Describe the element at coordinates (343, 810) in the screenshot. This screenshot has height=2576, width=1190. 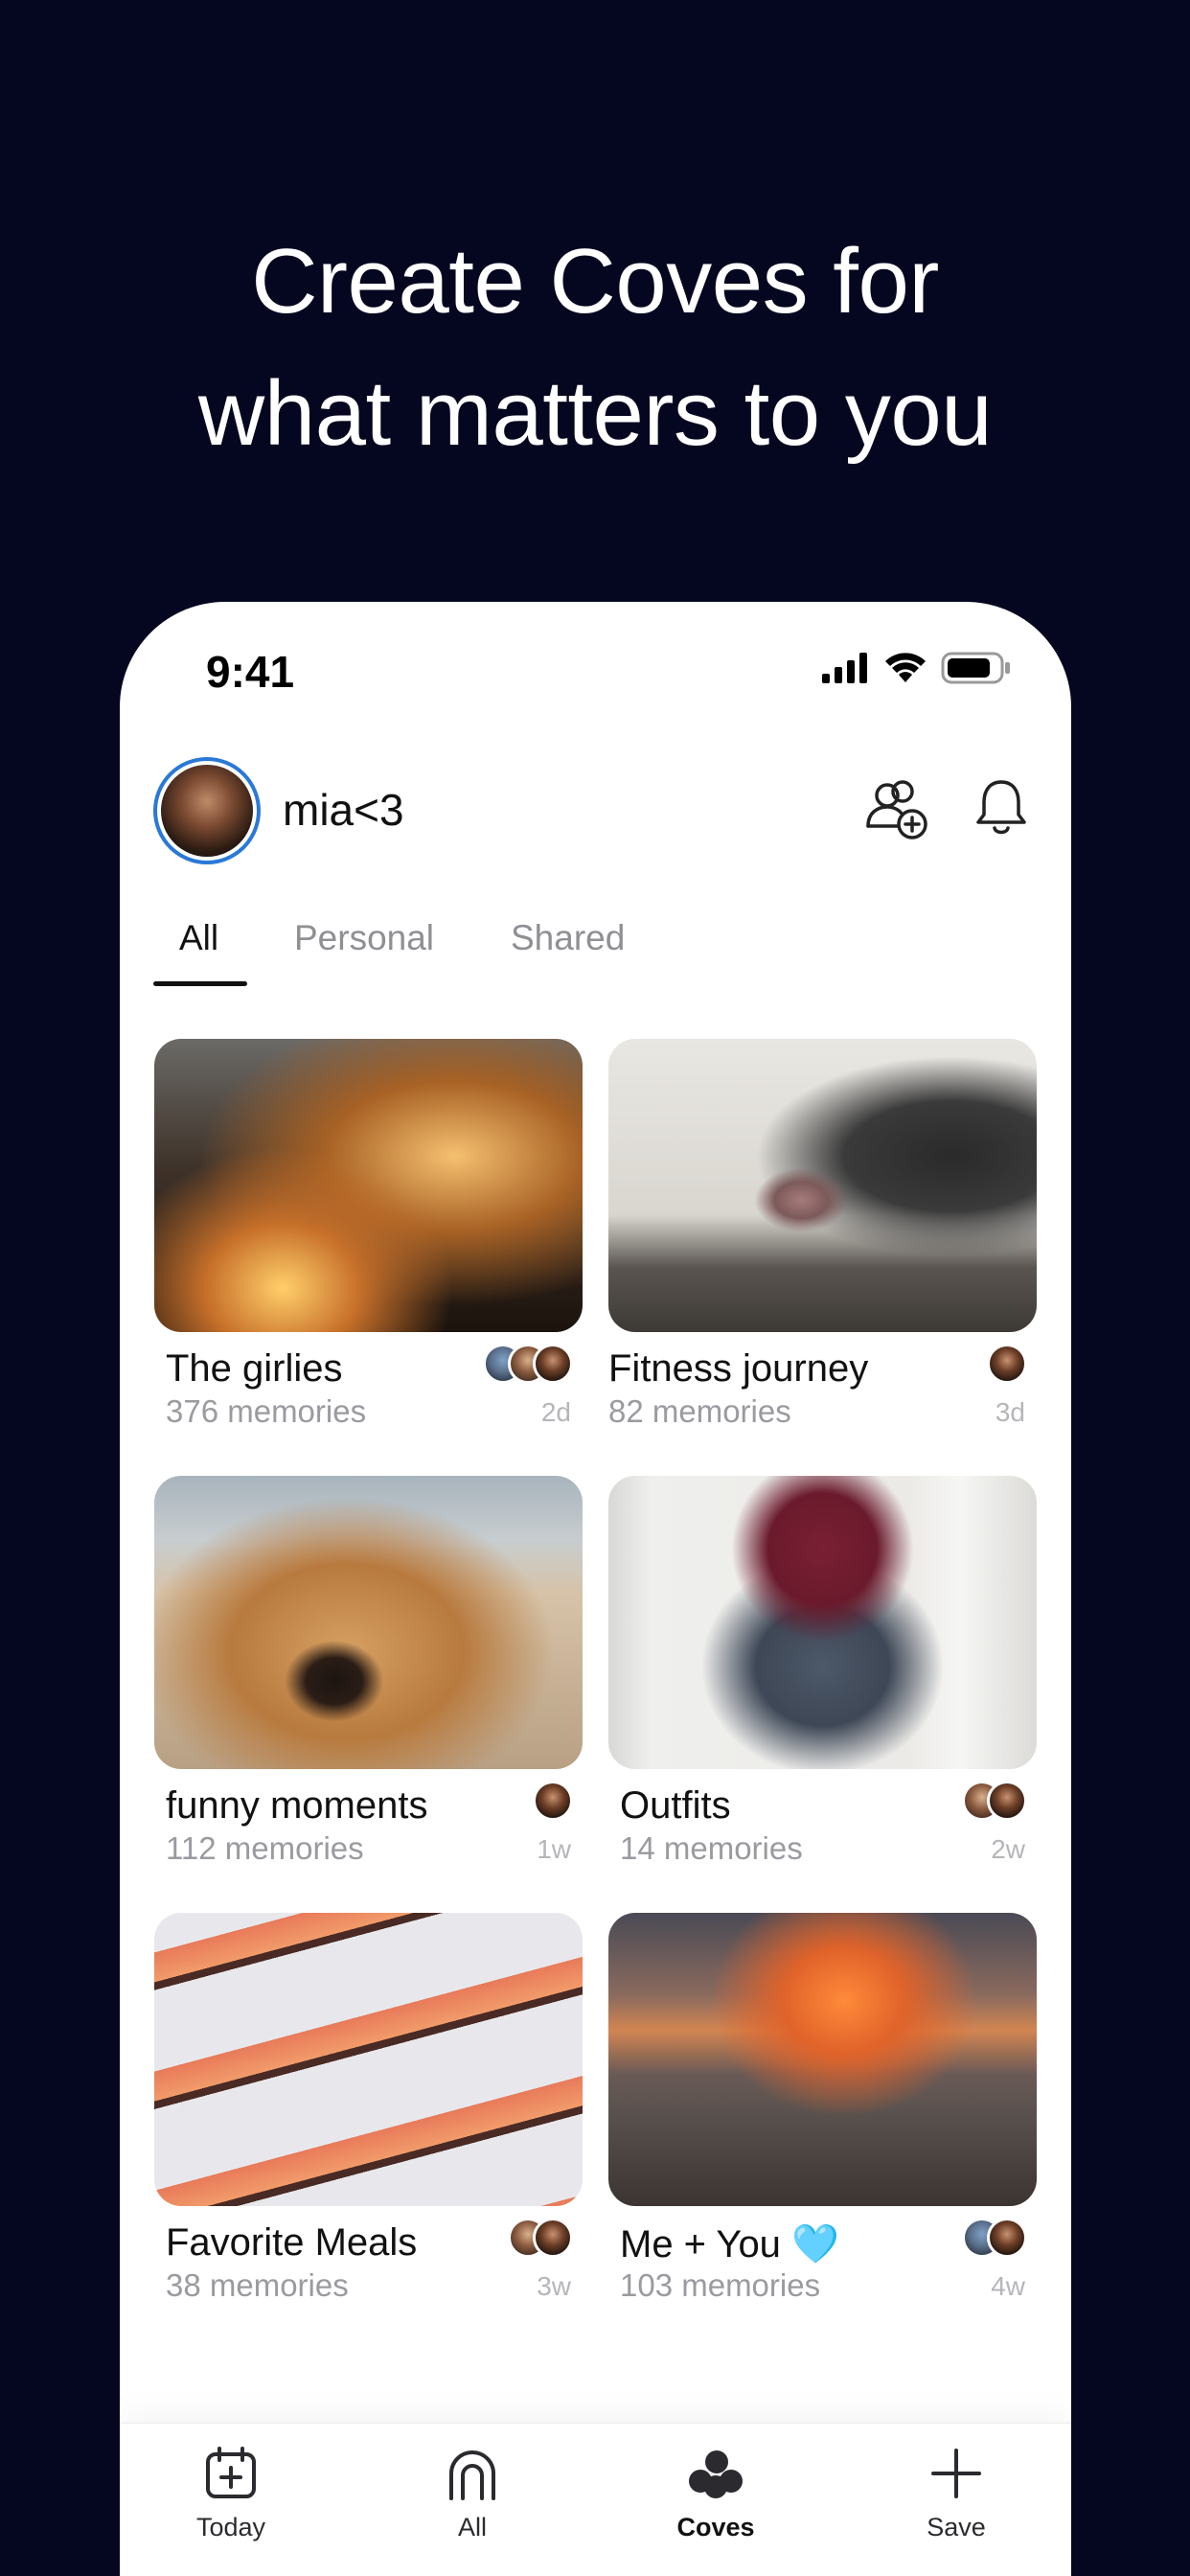
I see `username: mia<3` at that location.